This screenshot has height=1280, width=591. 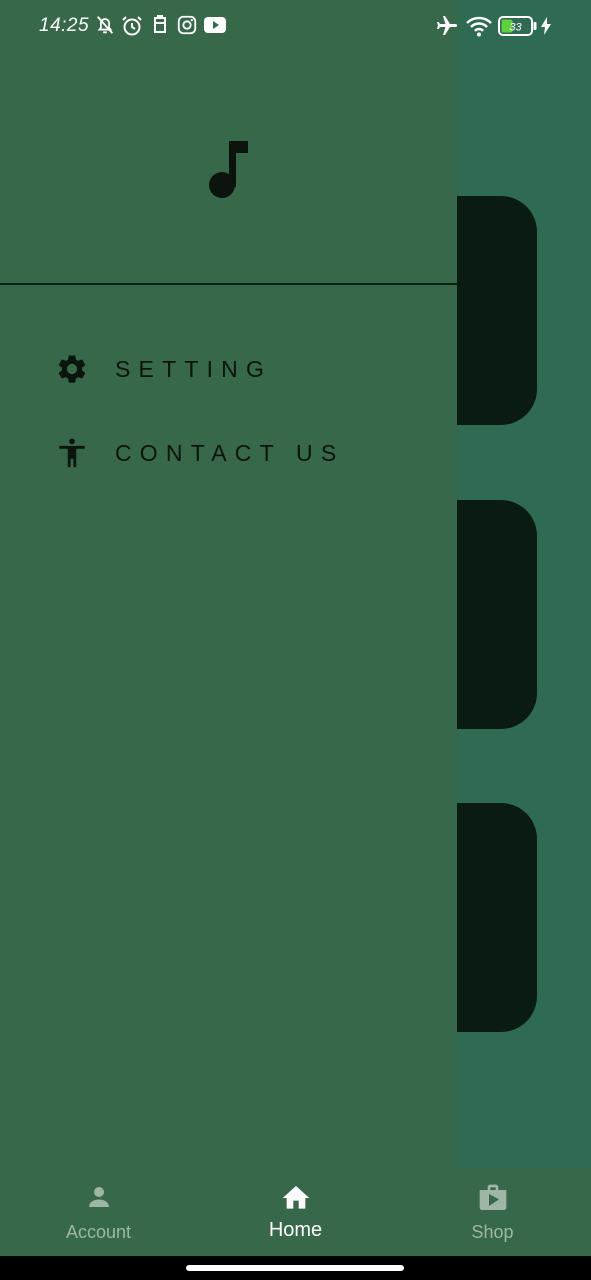 What do you see at coordinates (72, 453) in the screenshot?
I see `accessibility-icon` at bounding box center [72, 453].